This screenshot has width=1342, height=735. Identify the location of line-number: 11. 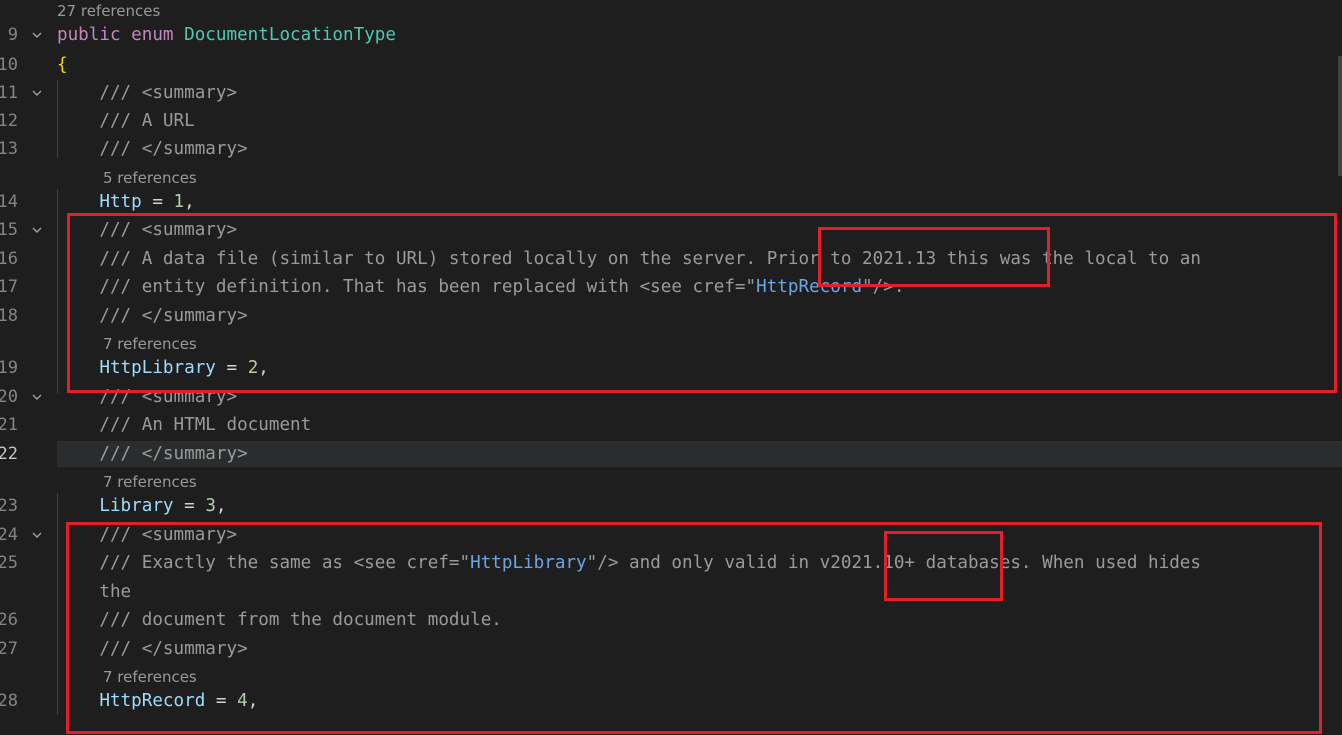
(9, 93).